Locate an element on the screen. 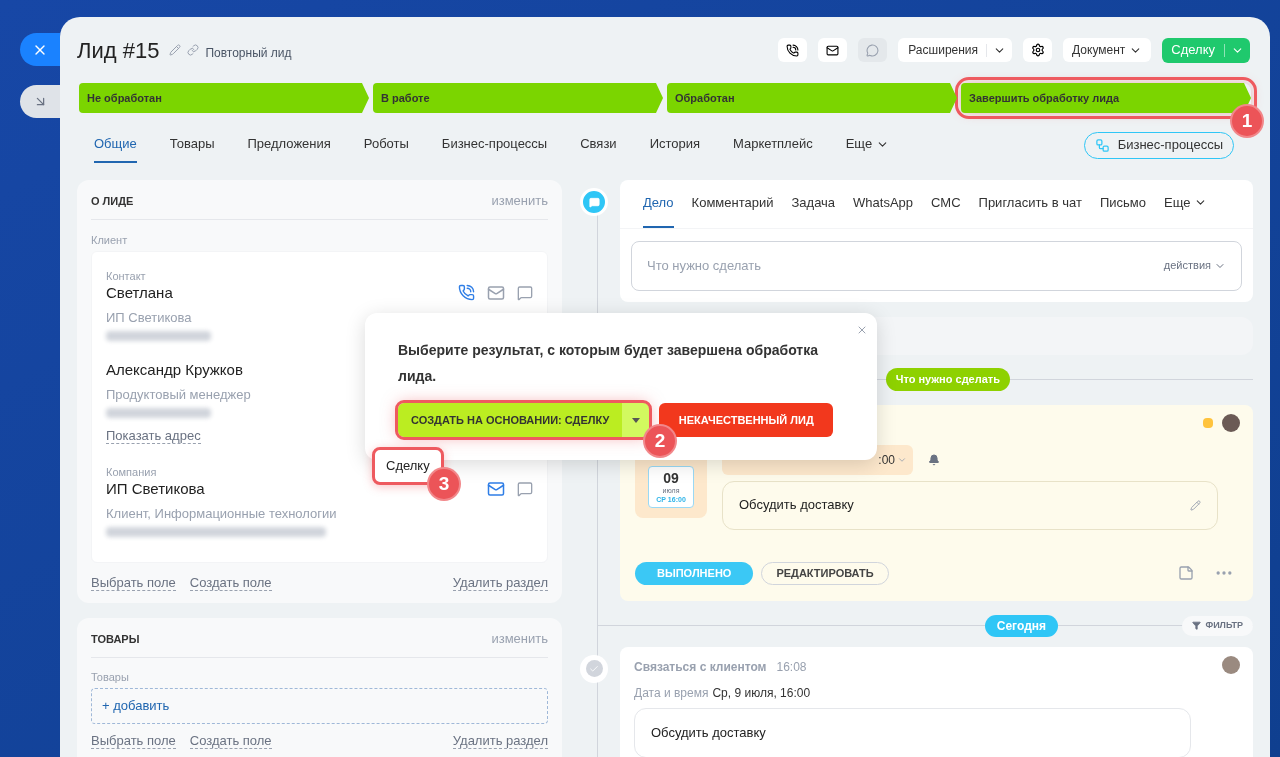  composer-tab: Задача is located at coordinates (813, 204).